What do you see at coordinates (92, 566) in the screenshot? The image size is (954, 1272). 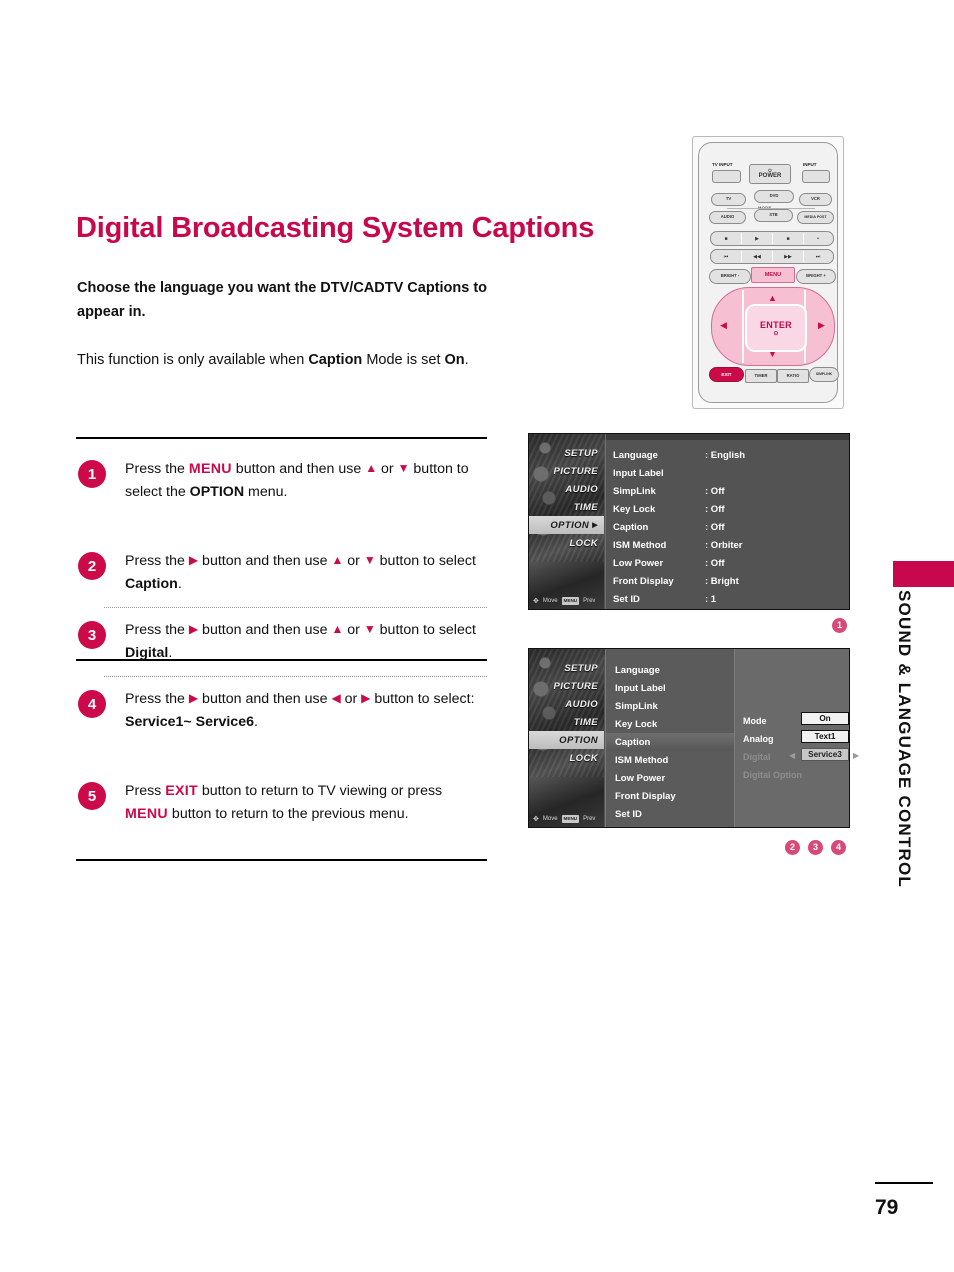 I see `step-2-number: 2` at bounding box center [92, 566].